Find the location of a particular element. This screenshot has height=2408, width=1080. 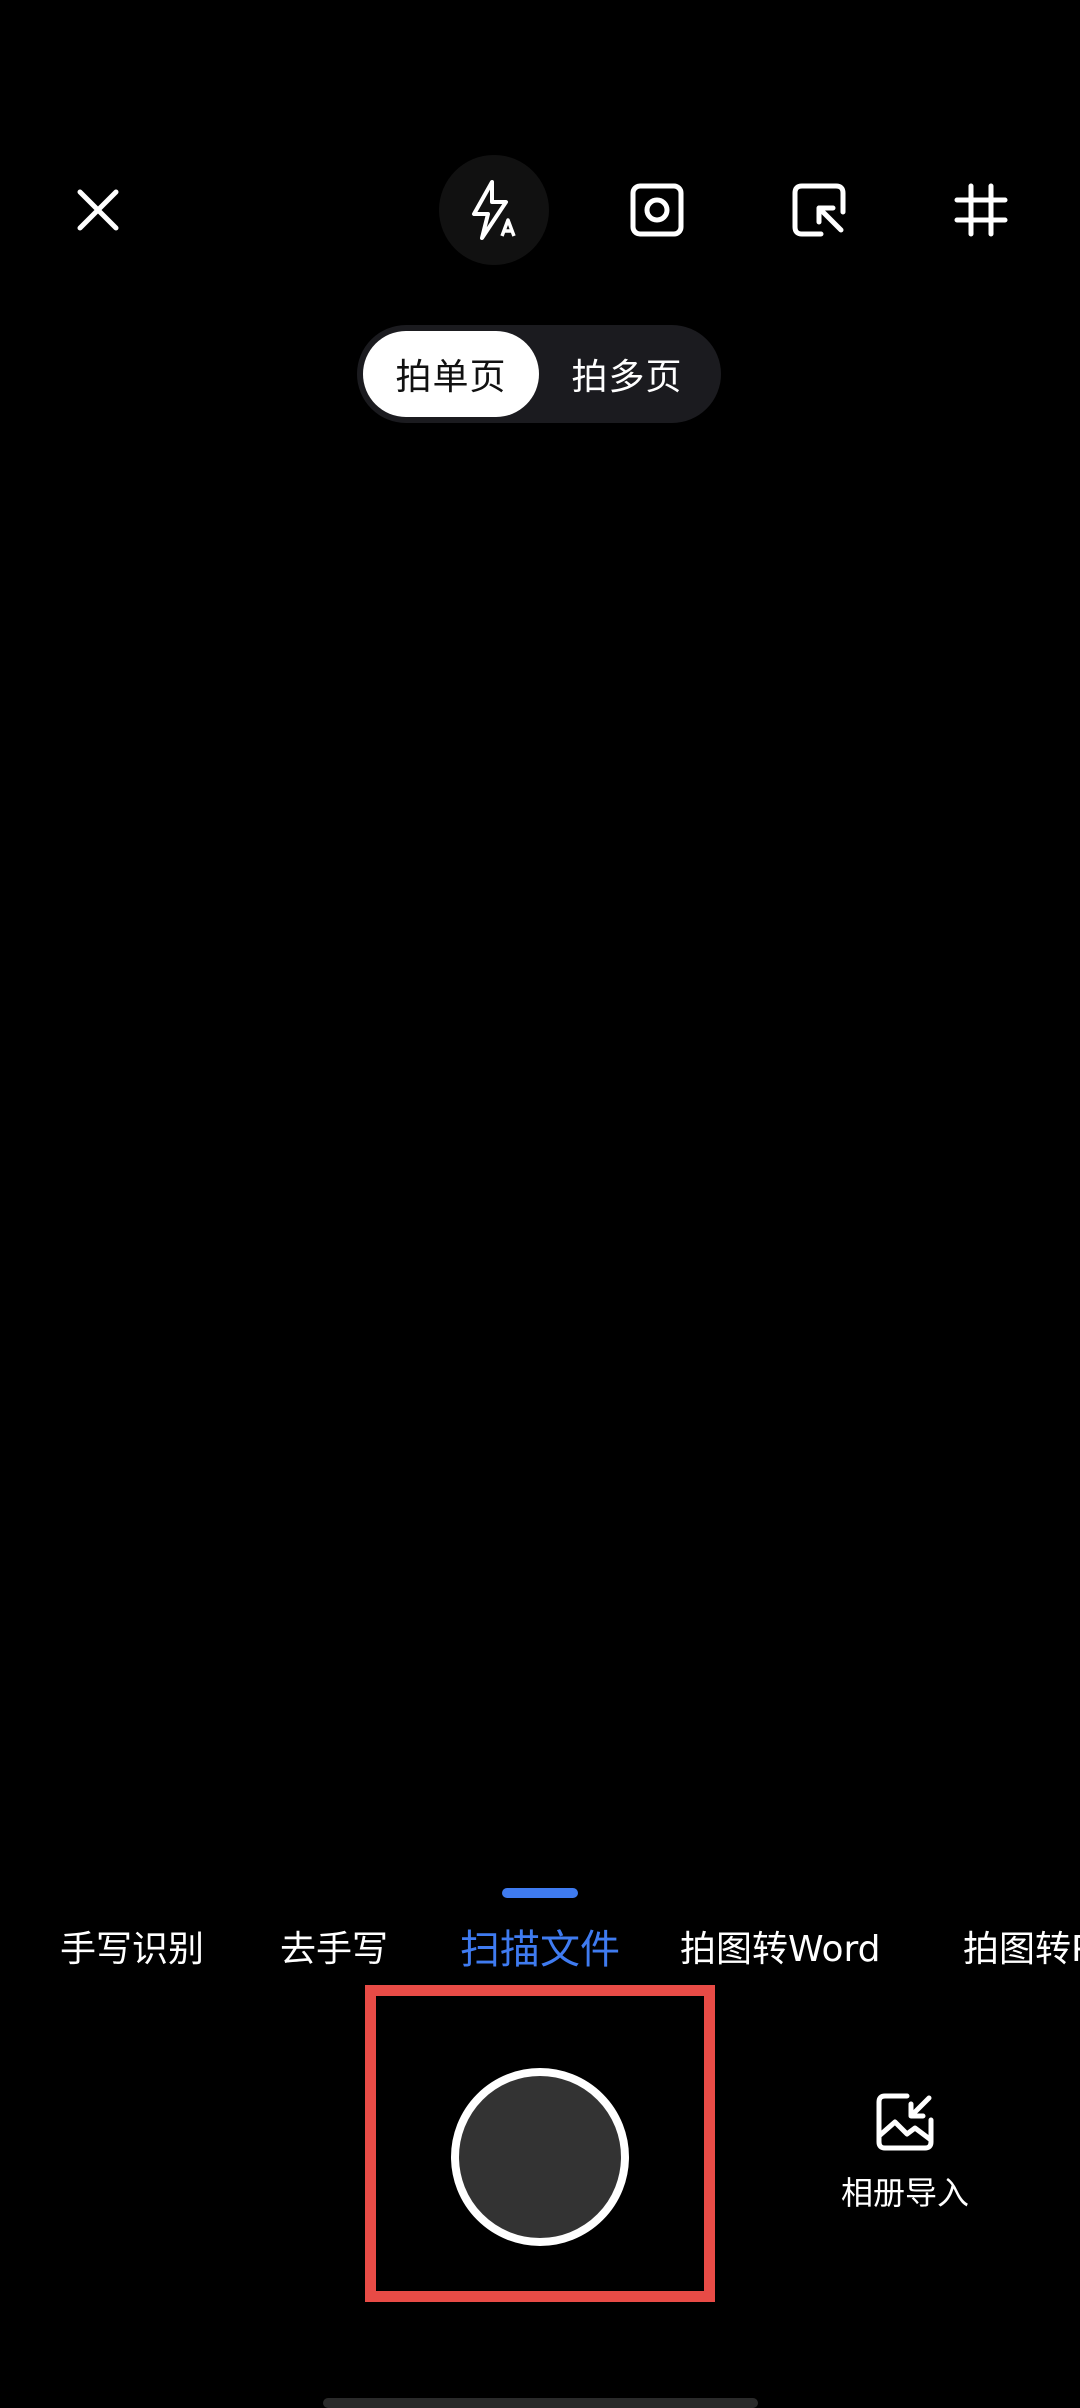

photo-frame-icon is located at coordinates (657, 210).